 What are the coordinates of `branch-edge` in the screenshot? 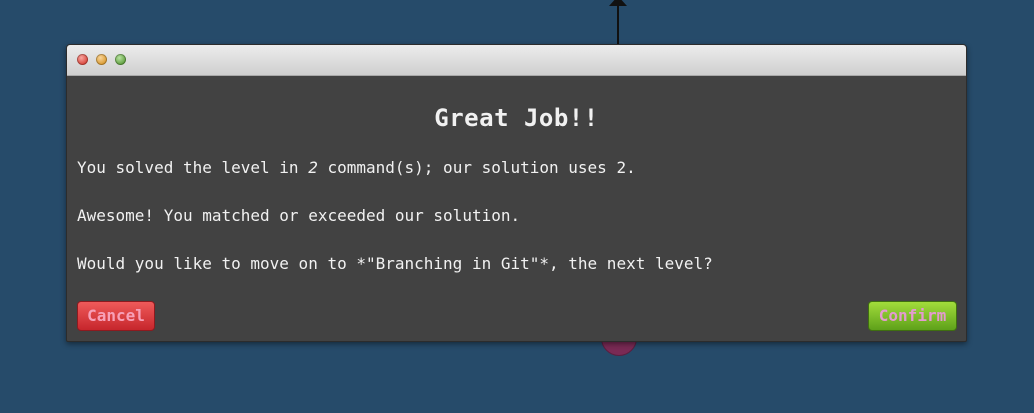 It's located at (618, 23).